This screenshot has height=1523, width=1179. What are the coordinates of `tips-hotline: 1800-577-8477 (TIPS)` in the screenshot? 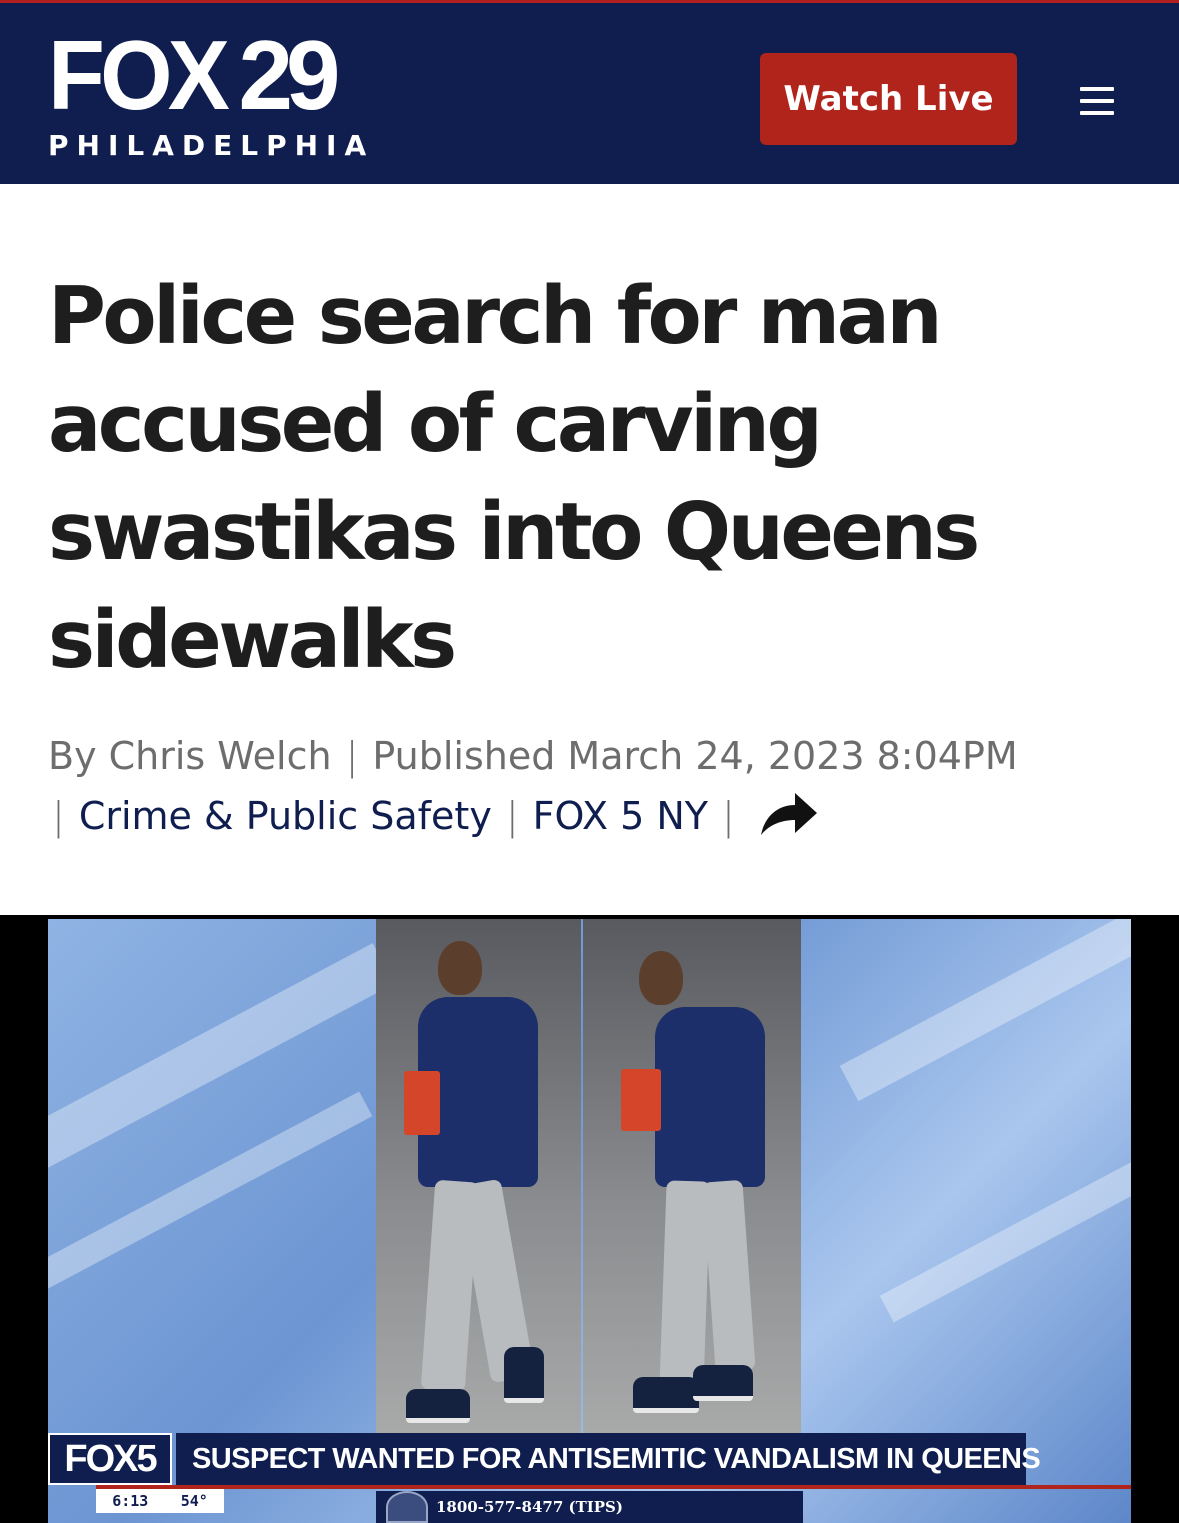 It's located at (589, 1507).